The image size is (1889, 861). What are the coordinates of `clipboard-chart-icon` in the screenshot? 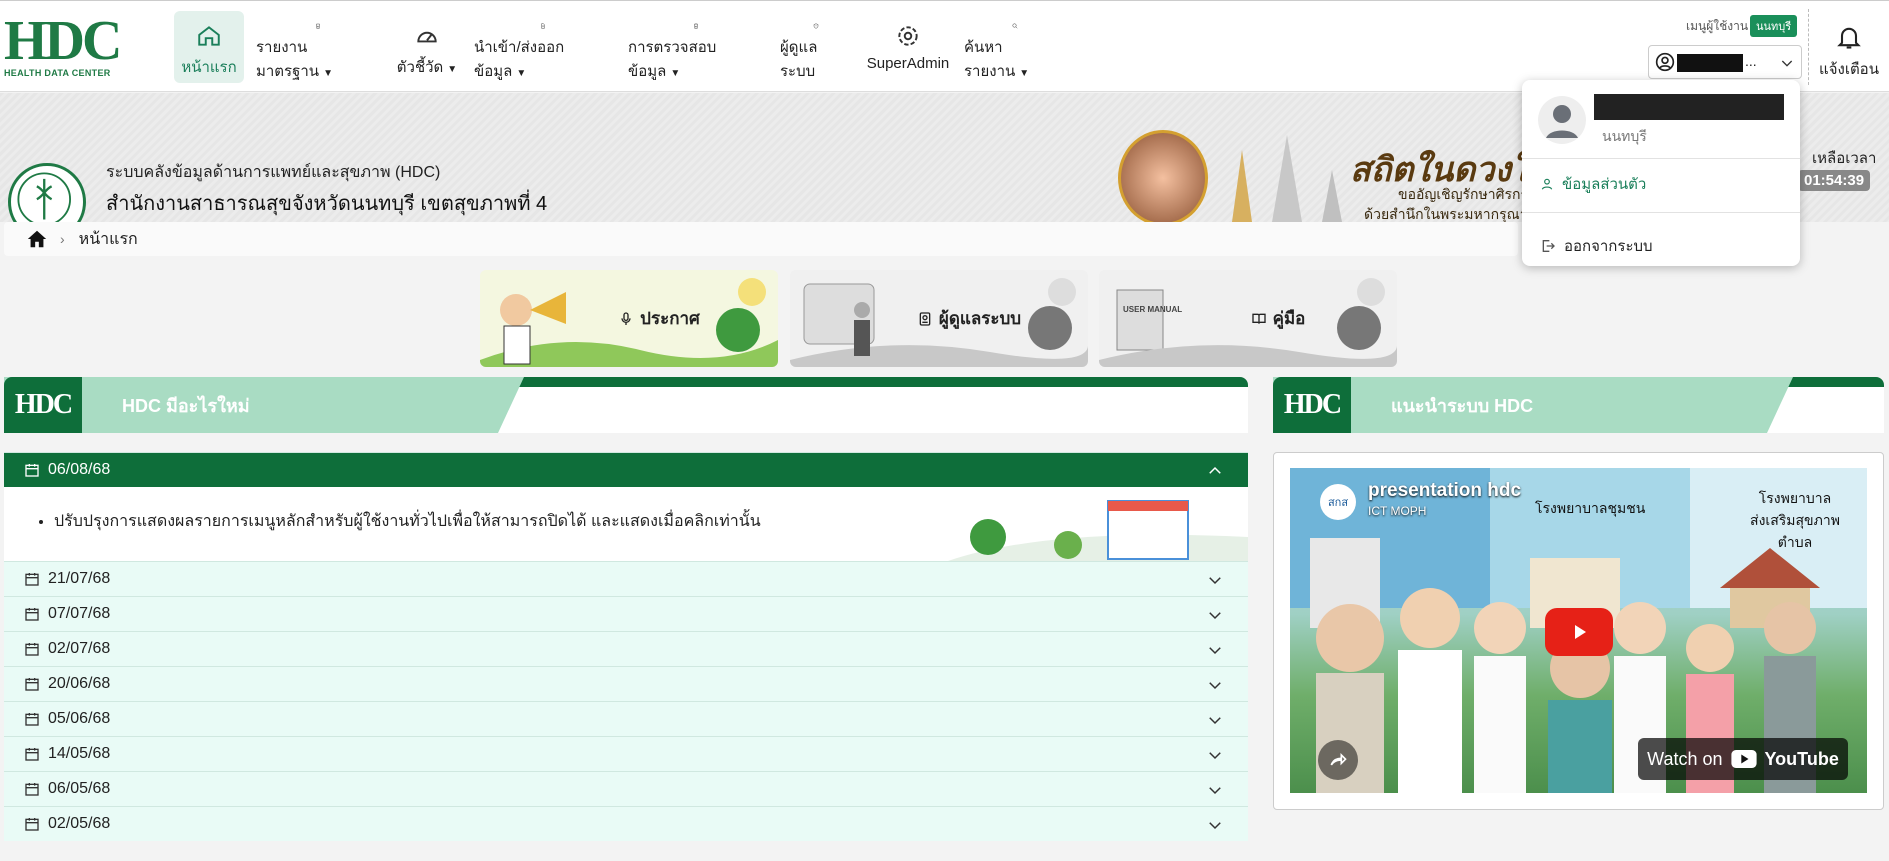 It's located at (696, 26).